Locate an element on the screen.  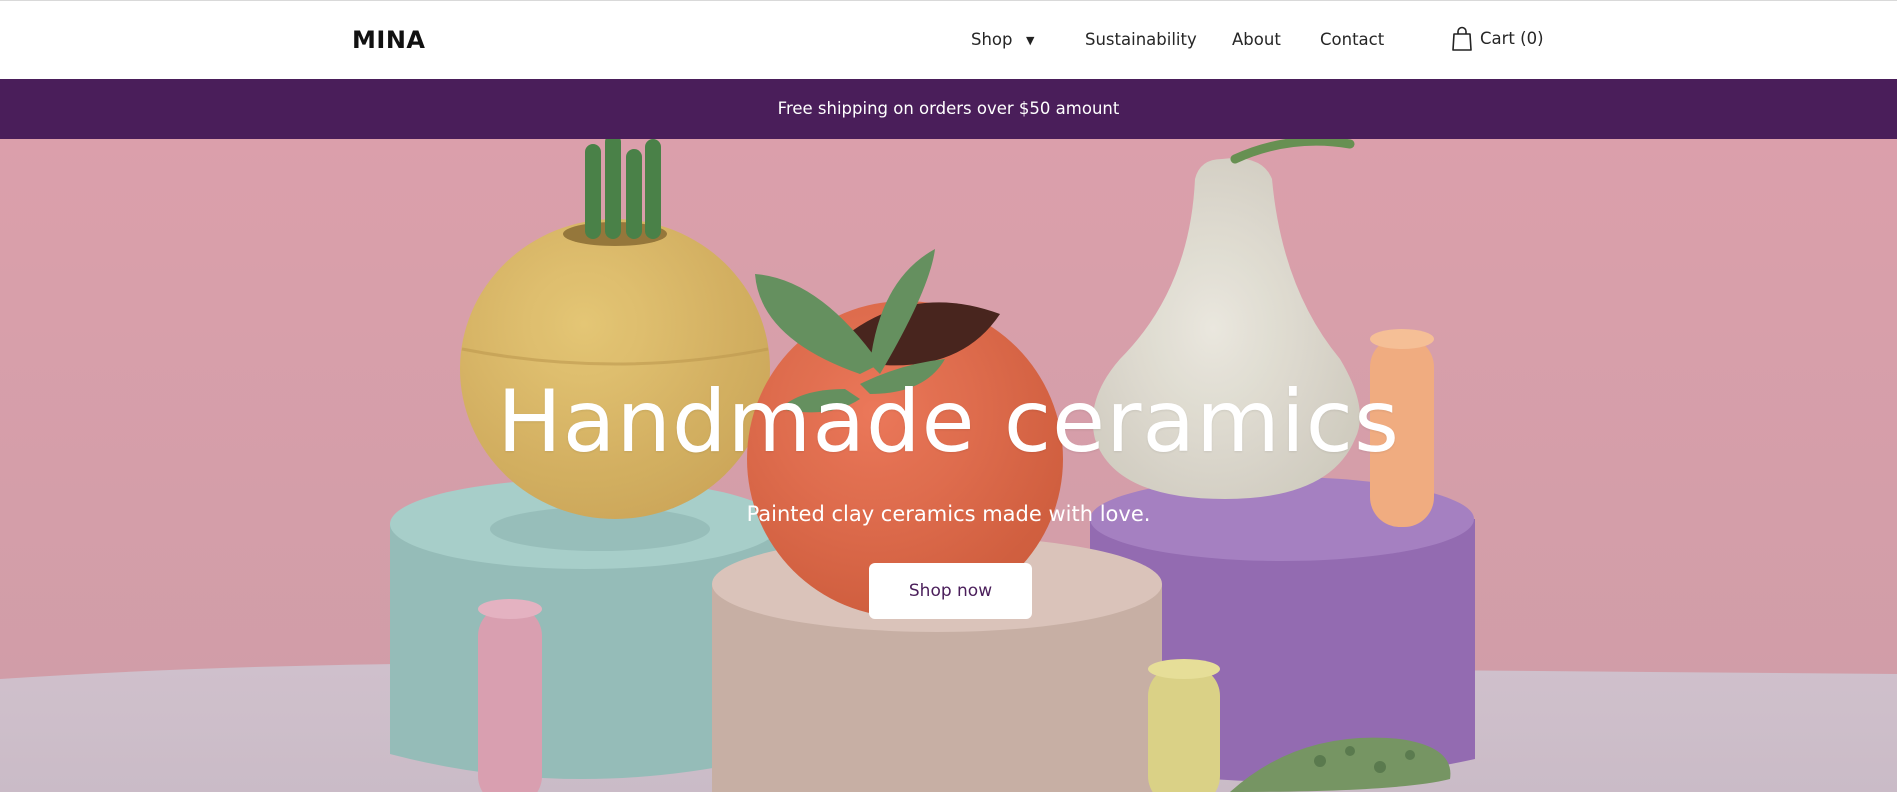
hero-subtitle: Painted clay ceramics made with love. is located at coordinates (948, 514).